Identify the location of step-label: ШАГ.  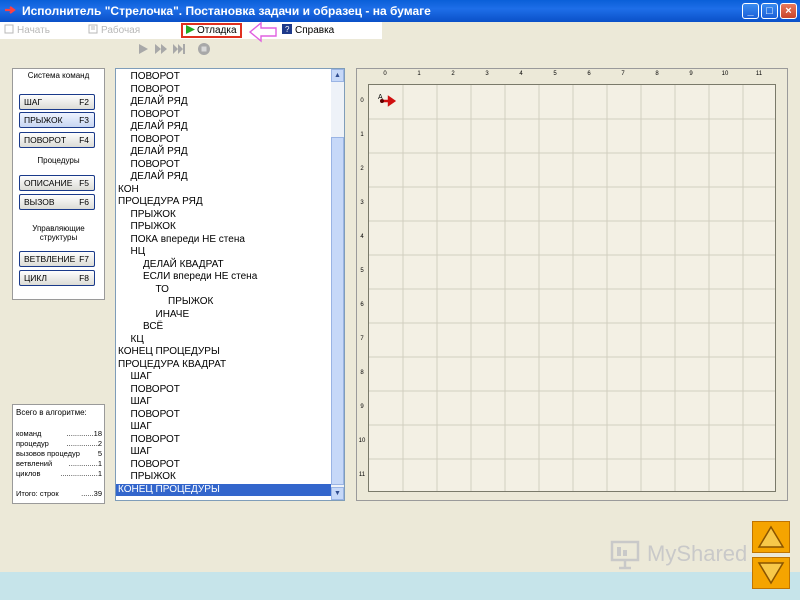
(33, 102).